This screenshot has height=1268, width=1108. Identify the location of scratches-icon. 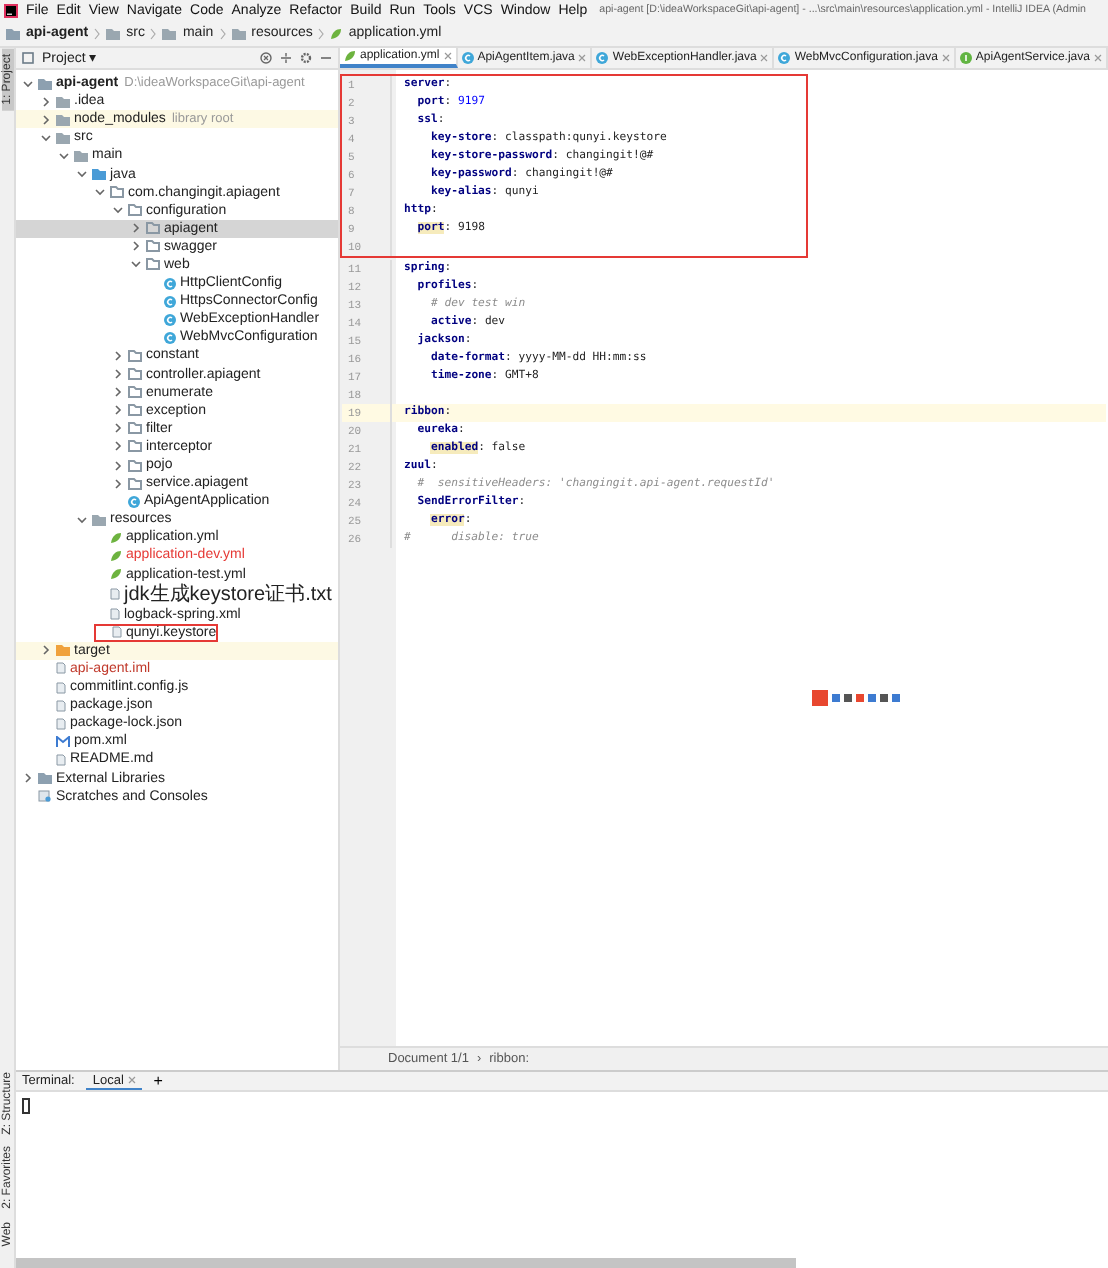
(45, 796).